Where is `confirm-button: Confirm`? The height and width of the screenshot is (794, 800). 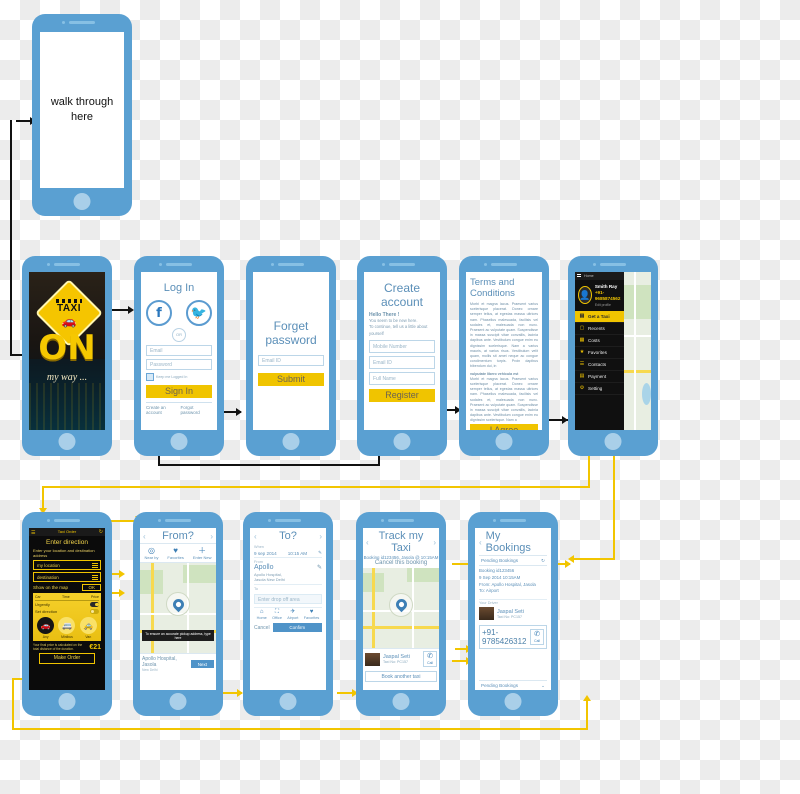
confirm-button: Confirm is located at coordinates (297, 628).